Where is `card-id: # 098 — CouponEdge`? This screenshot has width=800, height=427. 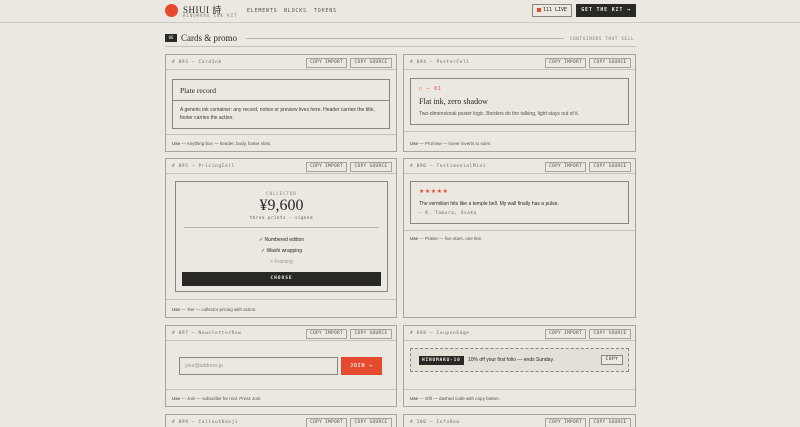 card-id: # 098 — CouponEdge is located at coordinates (440, 333).